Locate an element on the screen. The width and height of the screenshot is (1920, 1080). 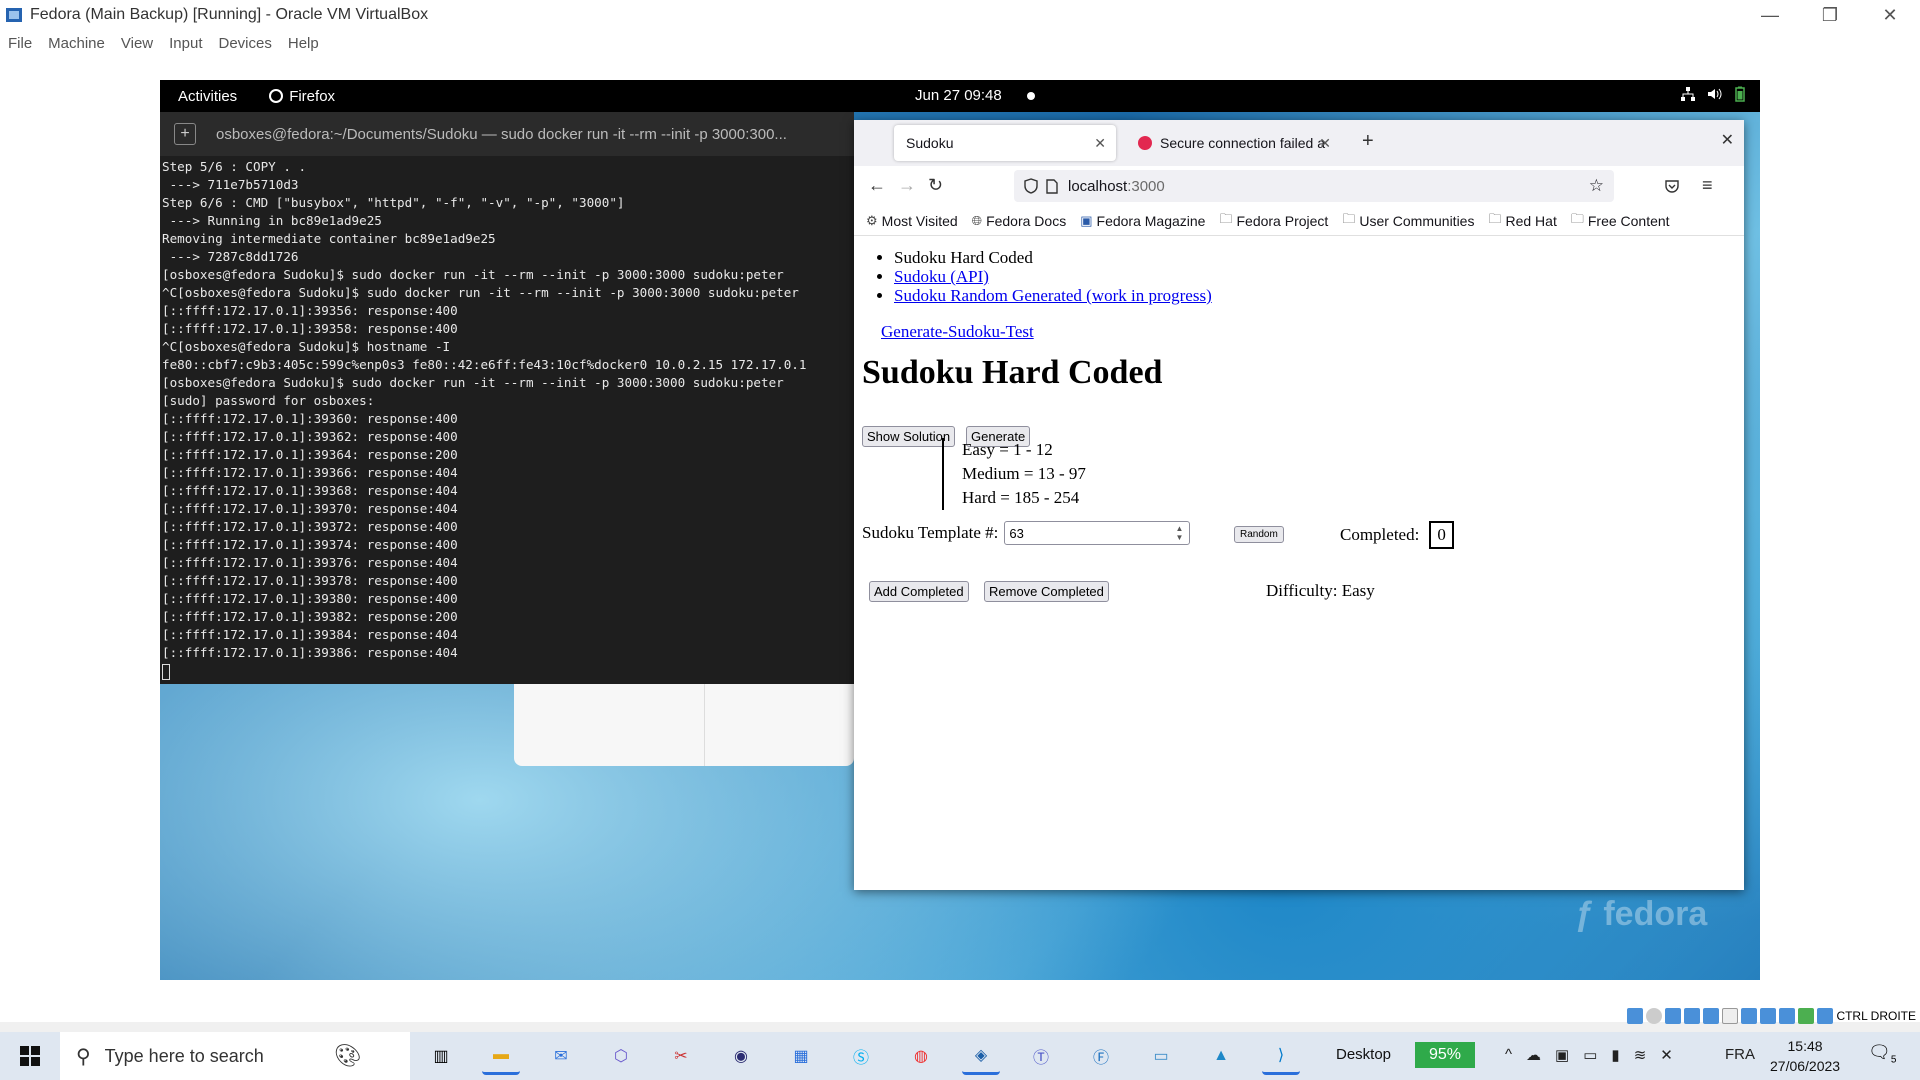
start-button is located at coordinates (30, 1056).